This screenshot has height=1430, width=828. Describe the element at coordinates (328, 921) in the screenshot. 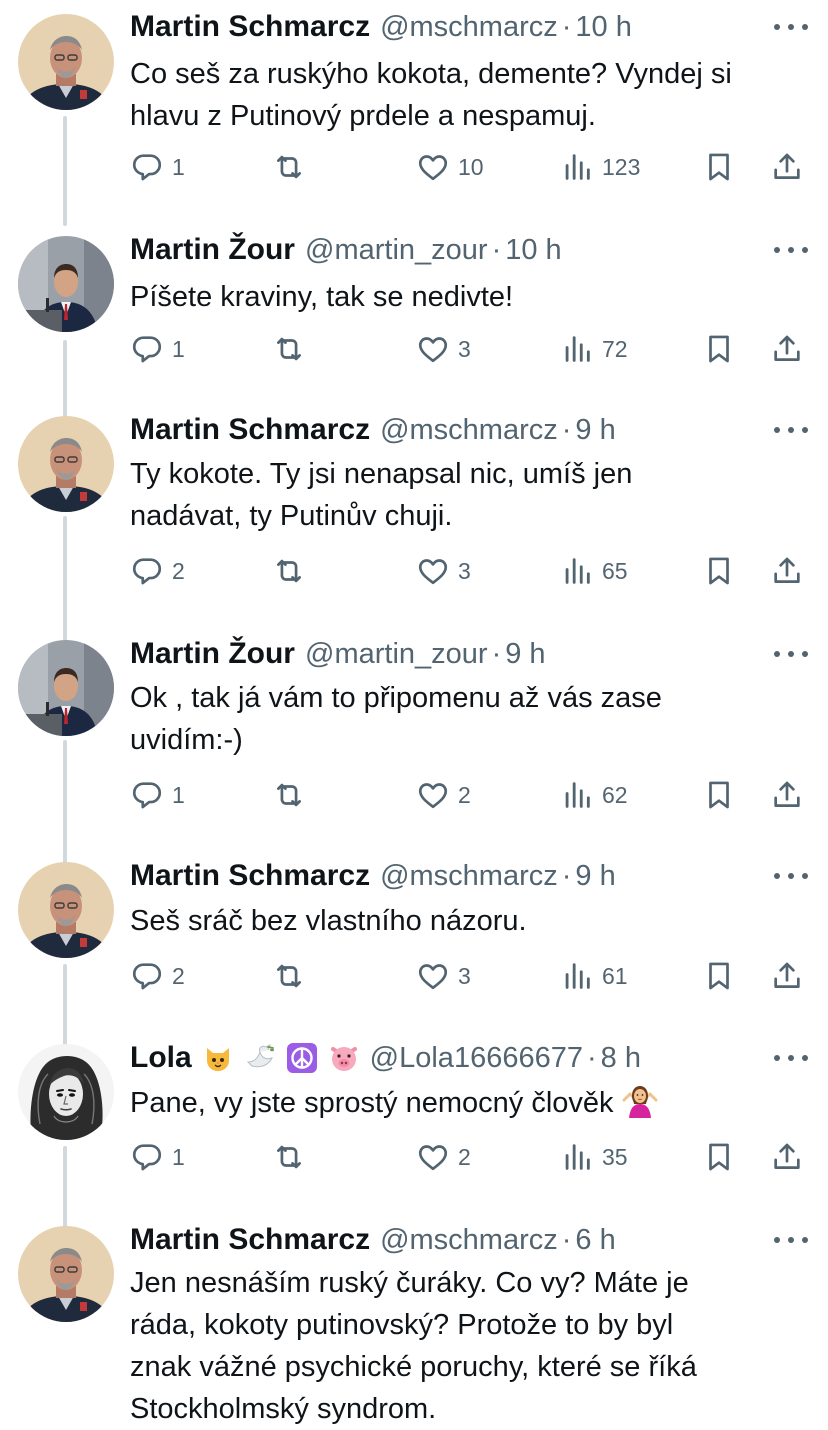

I see `tweet-text-line: Seš sráč bez vlastního názoru.` at that location.